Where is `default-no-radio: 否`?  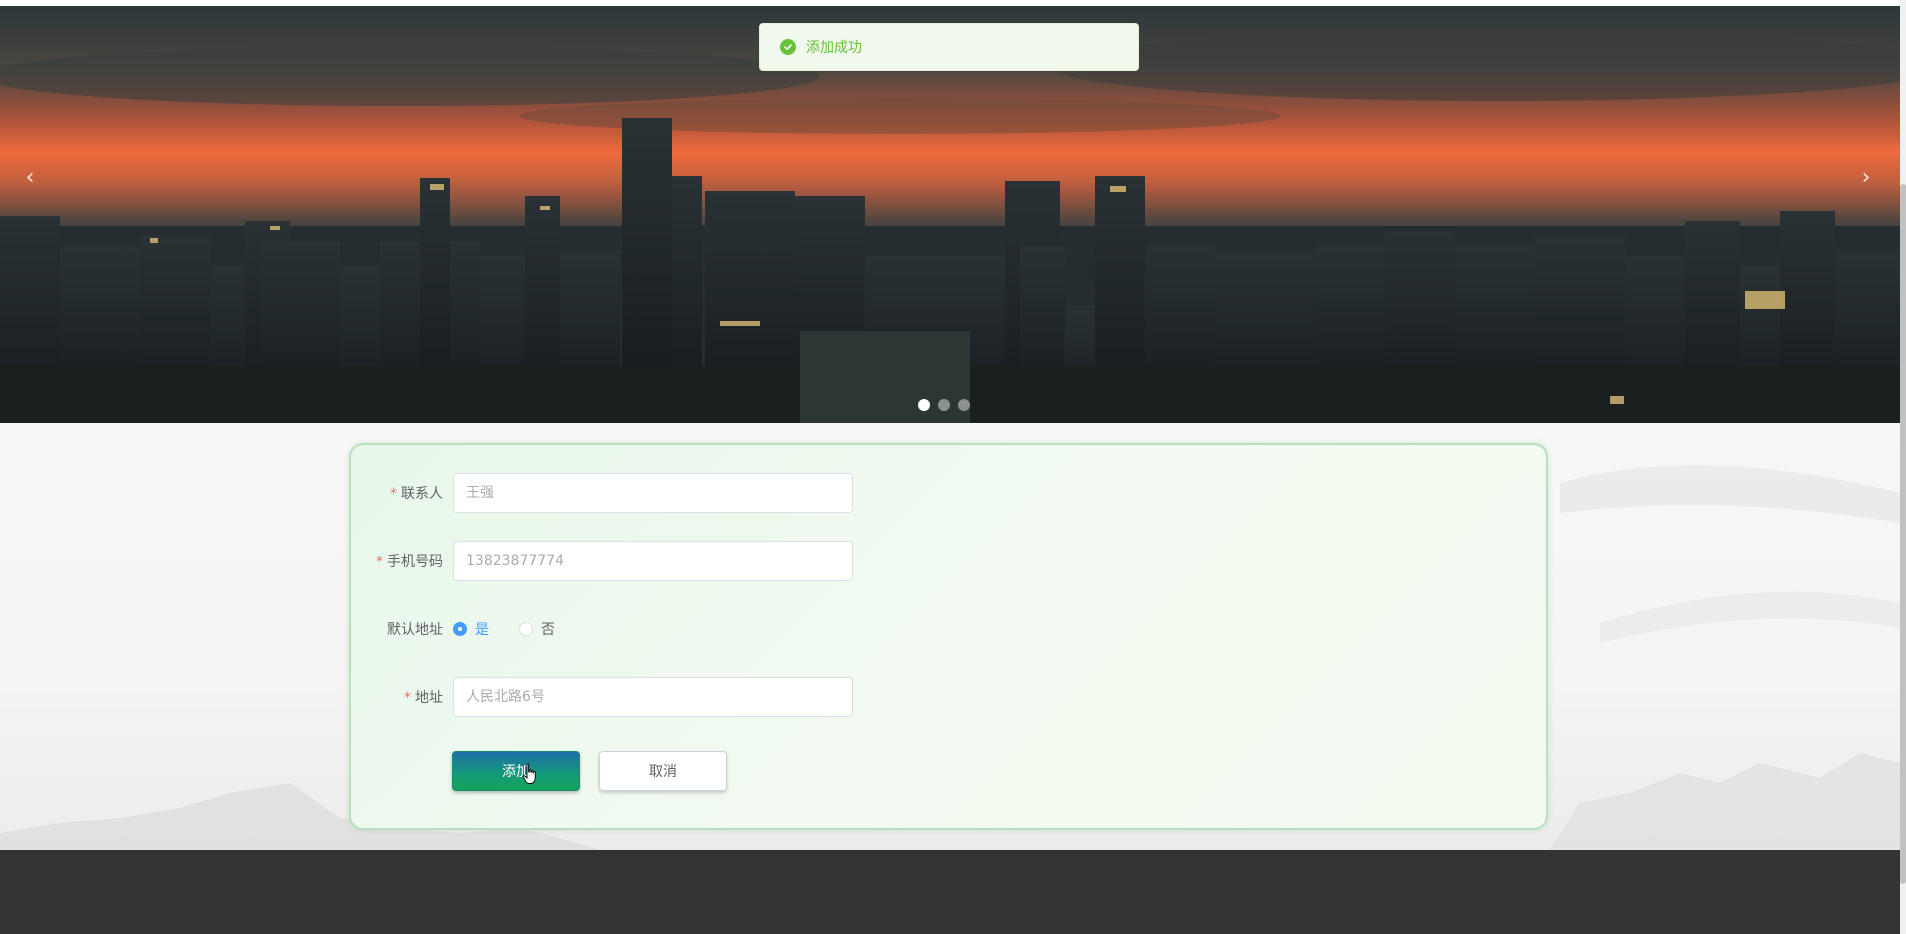
default-no-radio: 否 is located at coordinates (537, 629).